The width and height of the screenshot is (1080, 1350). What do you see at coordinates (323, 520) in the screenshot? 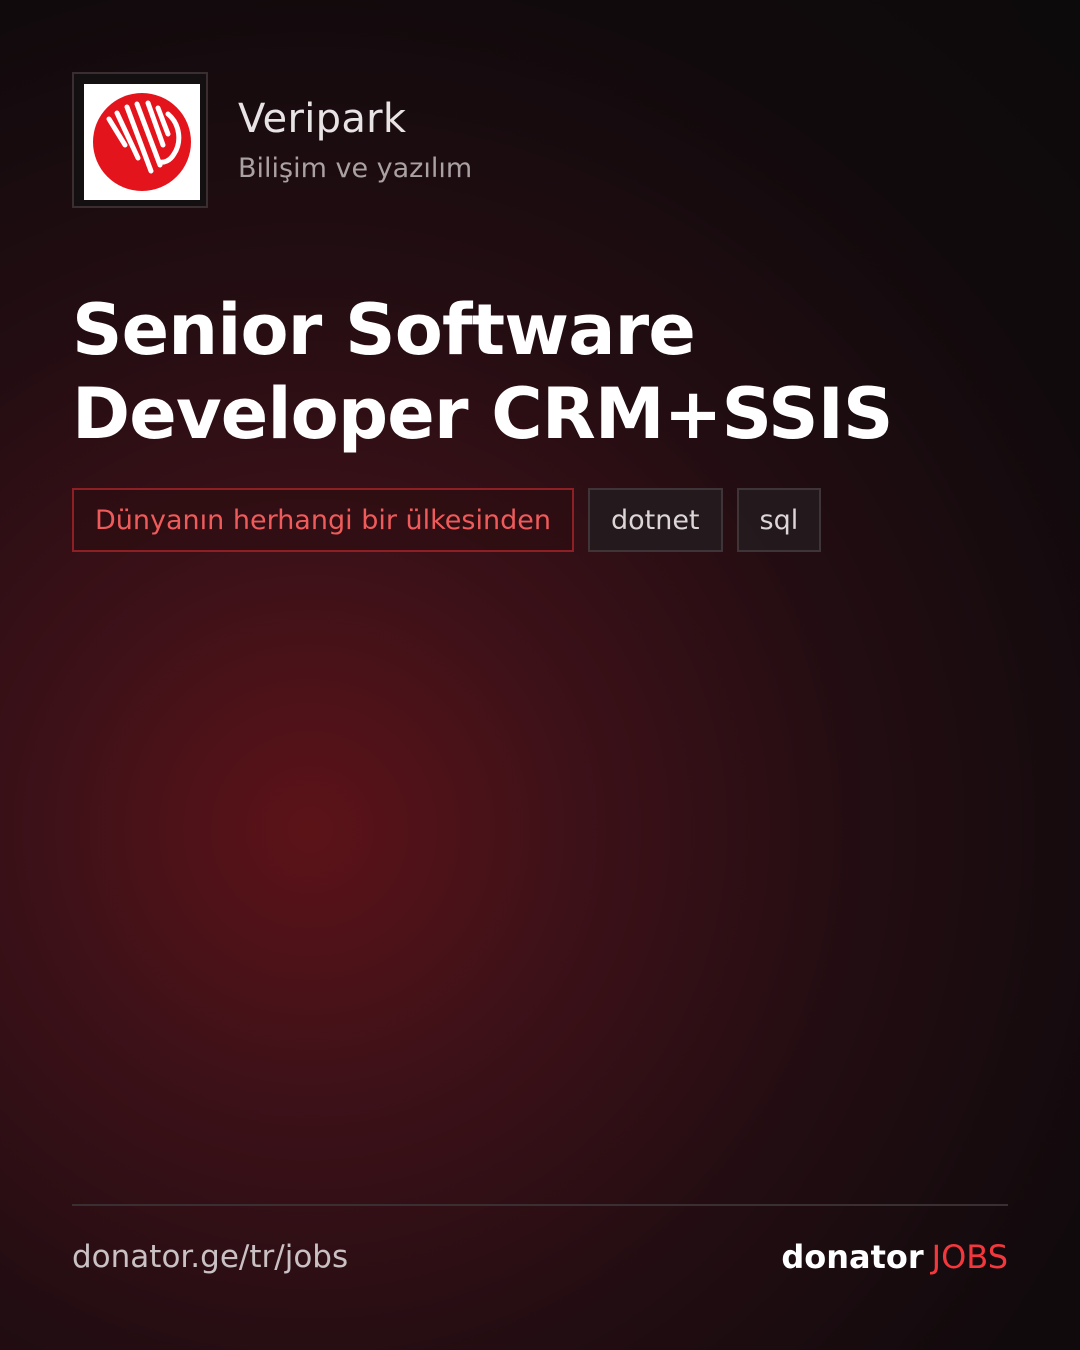
I see `location-tag: Dünyanın herhangi bir ülkesinden` at bounding box center [323, 520].